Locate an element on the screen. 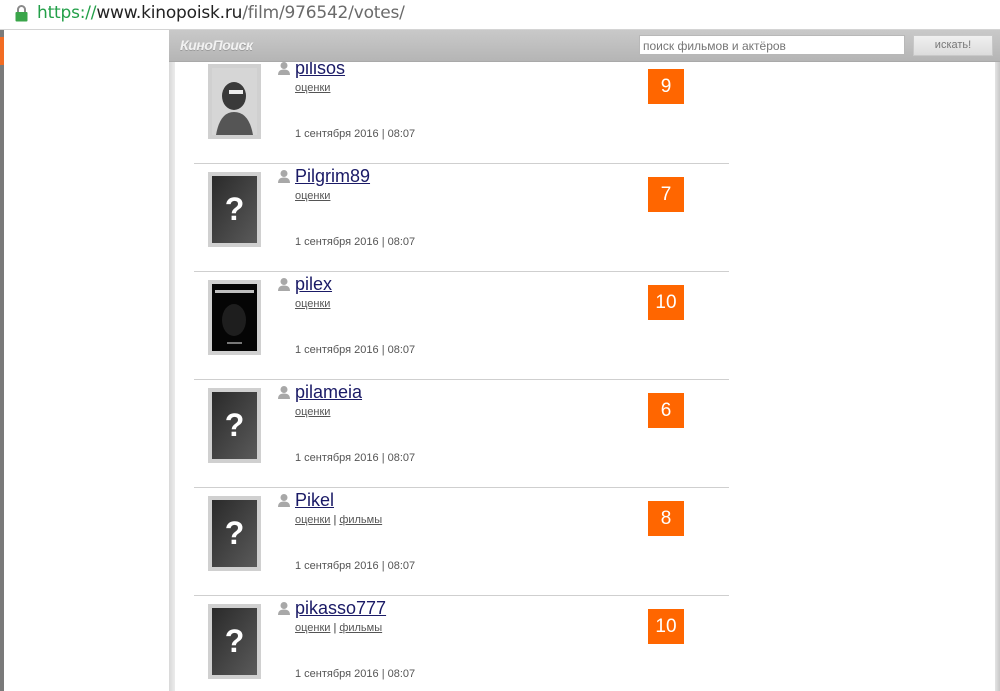 The height and width of the screenshot is (691, 1000). lock-icon is located at coordinates (21, 13).